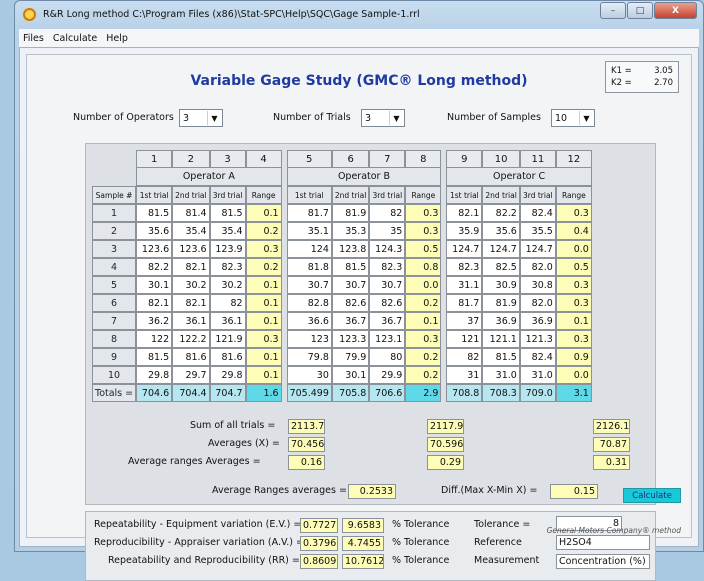  I want to click on measurement-cell: 123.8, so click(350, 249).